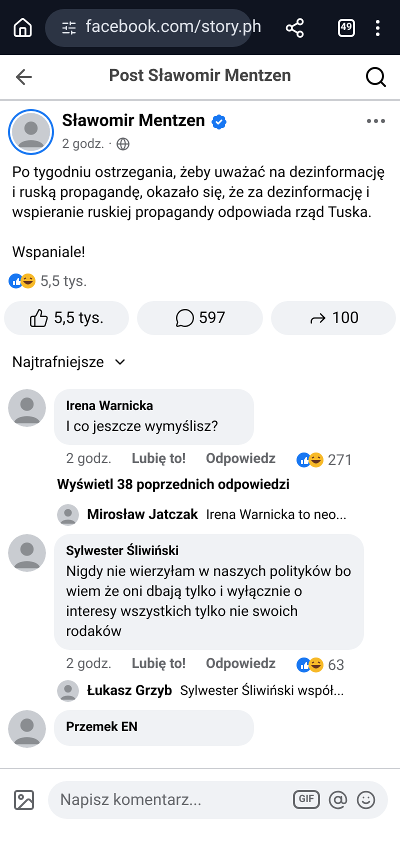  I want to click on comment-author: Przemek EN, so click(154, 728).